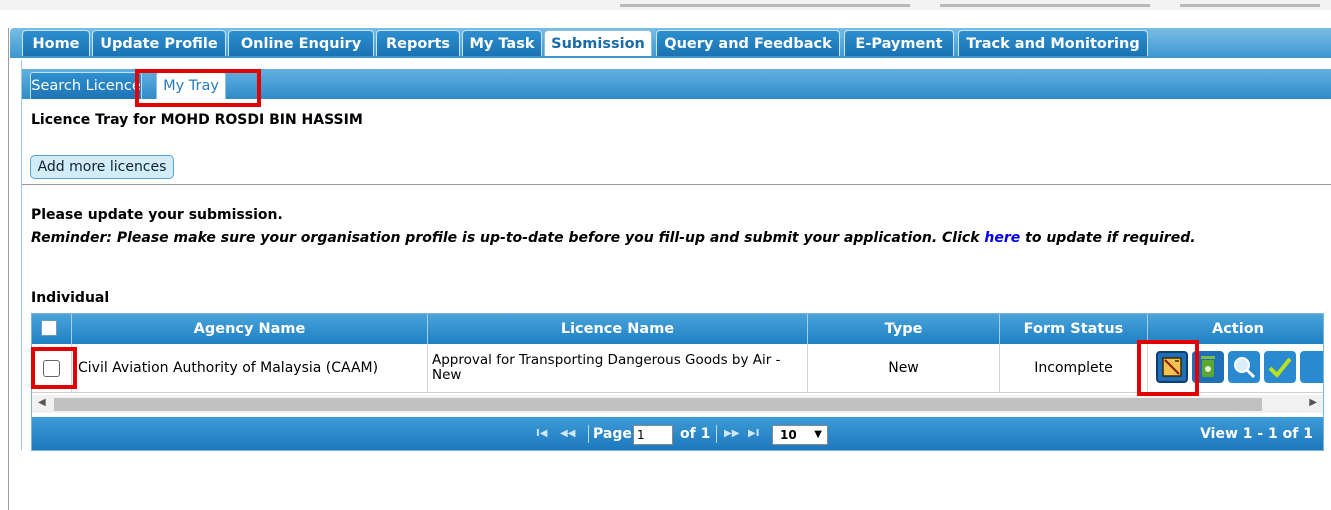 This screenshot has width=1331, height=510. I want to click on tab-track-monitoring: Track and Monitoring, so click(1053, 43).